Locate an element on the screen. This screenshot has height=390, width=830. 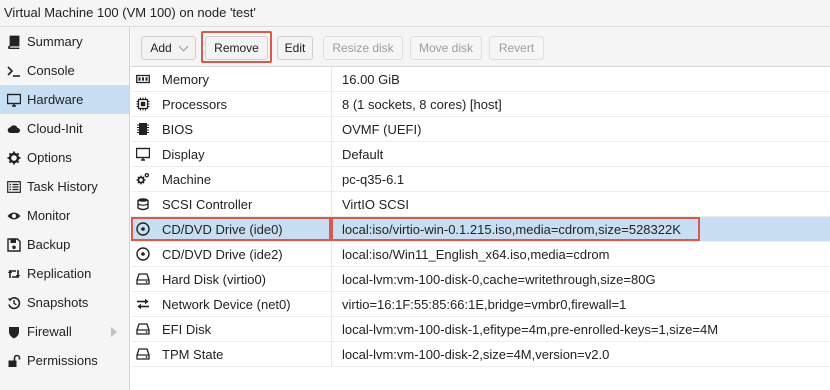
sidebar-item-task-history: Task History is located at coordinates (64, 186).